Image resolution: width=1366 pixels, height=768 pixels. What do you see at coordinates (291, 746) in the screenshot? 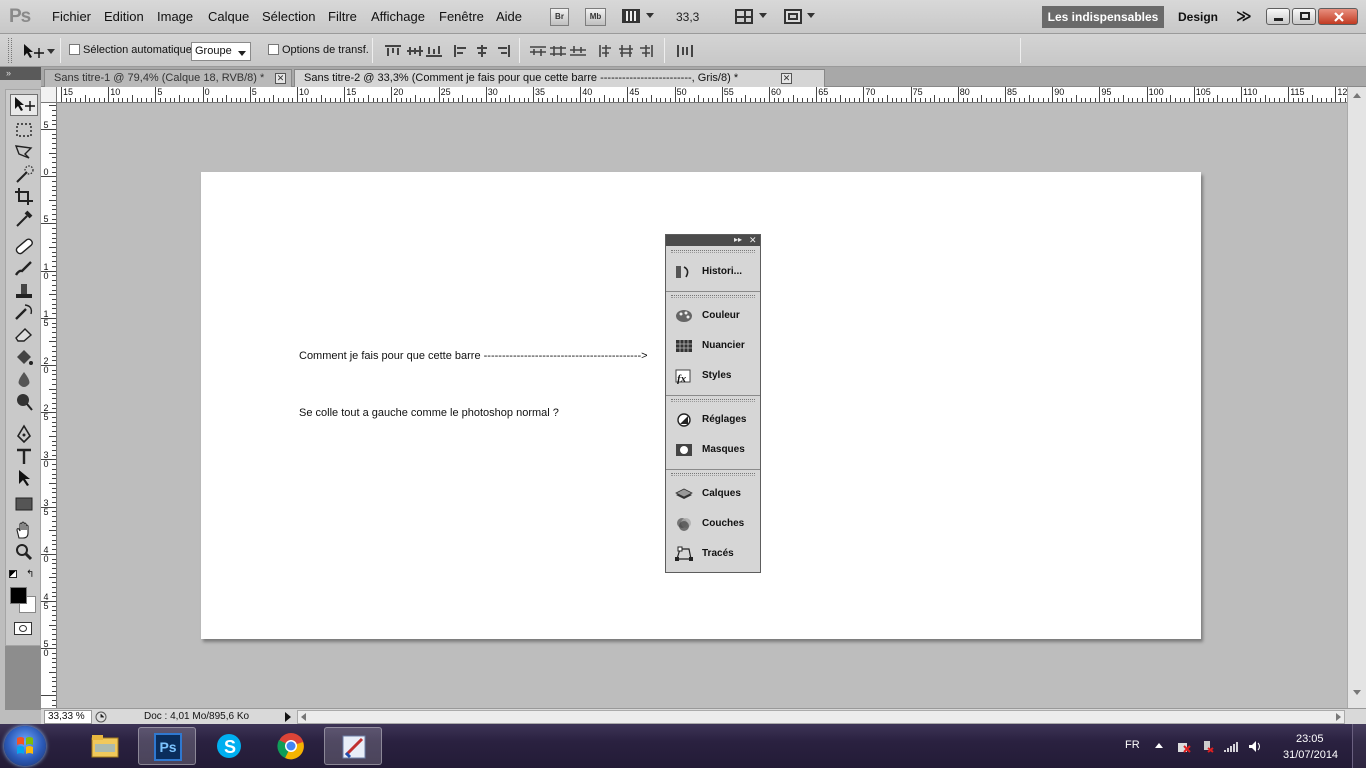
I see `taskbar-chrome` at bounding box center [291, 746].